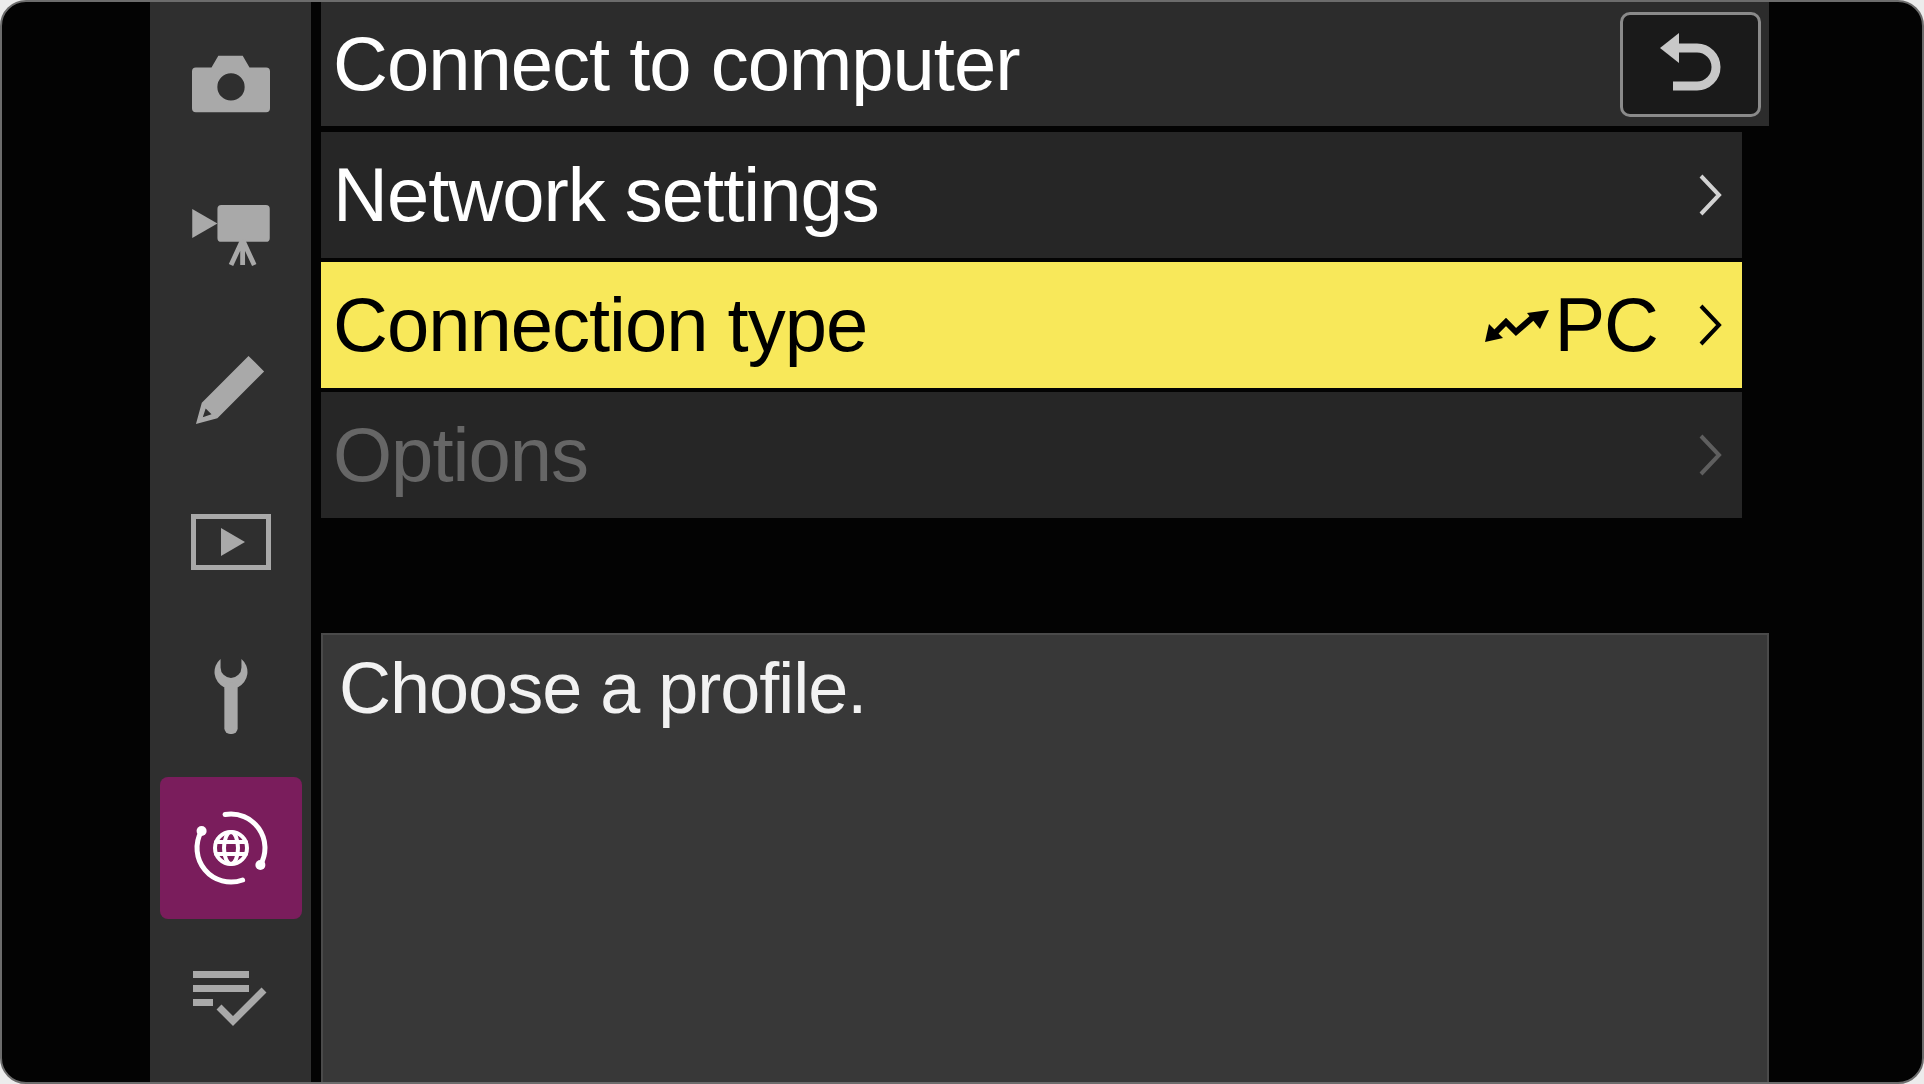  Describe the element at coordinates (1606, 325) in the screenshot. I see `setting-value: PC` at that location.